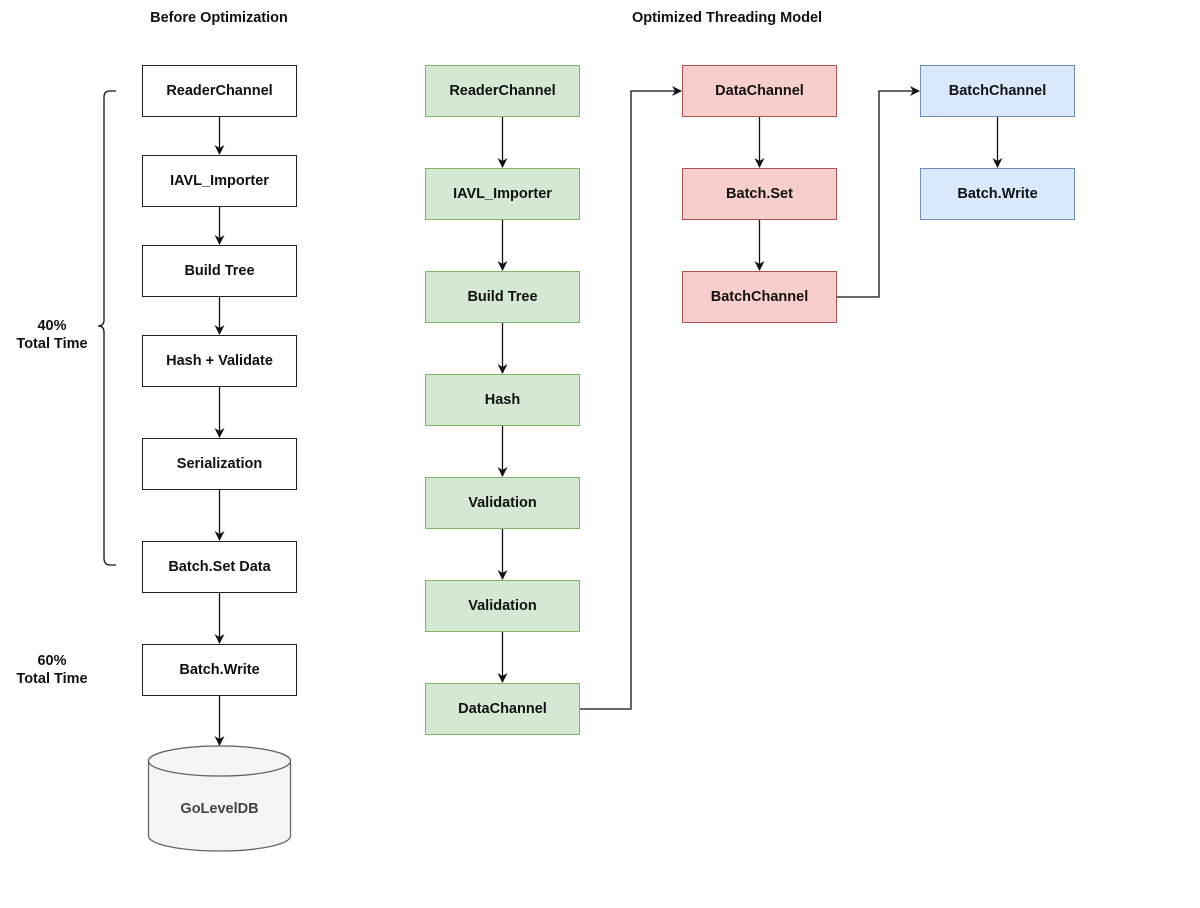 The width and height of the screenshot is (1200, 908). What do you see at coordinates (52, 679) in the screenshot?
I see `annotation-60-percent-label: Total Time` at bounding box center [52, 679].